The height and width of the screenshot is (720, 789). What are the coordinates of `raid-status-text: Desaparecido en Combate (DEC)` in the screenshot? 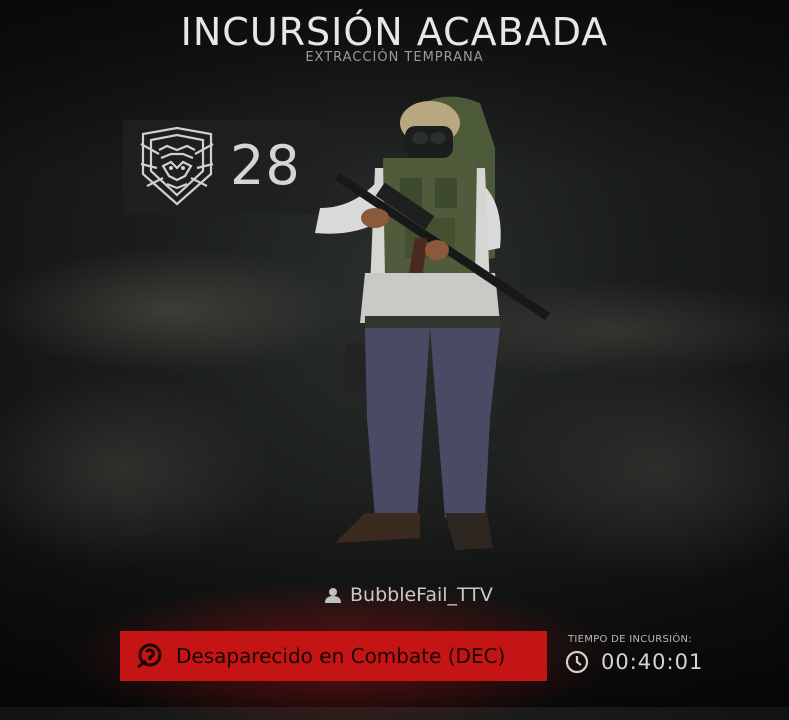 It's located at (341, 656).